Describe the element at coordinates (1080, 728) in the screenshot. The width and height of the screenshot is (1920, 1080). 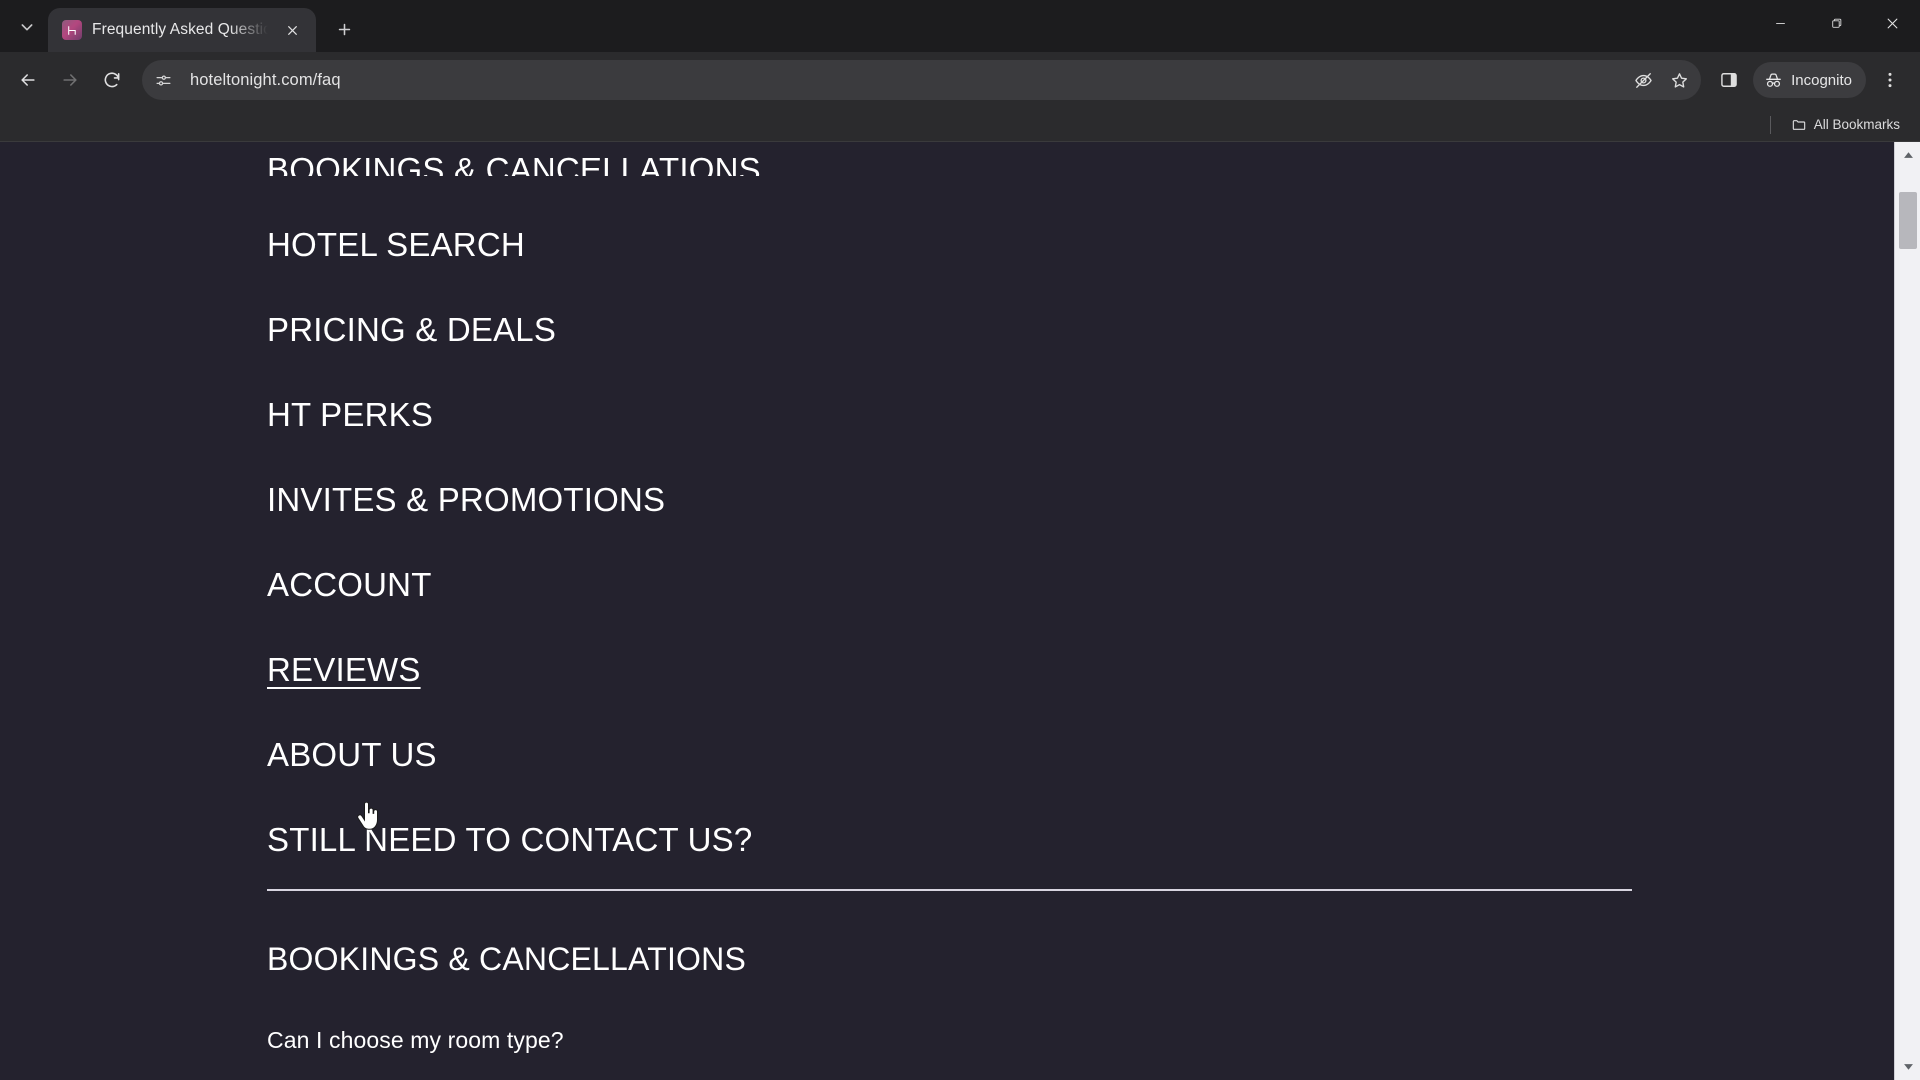
I see `nav-row: ABOUT US` at that location.